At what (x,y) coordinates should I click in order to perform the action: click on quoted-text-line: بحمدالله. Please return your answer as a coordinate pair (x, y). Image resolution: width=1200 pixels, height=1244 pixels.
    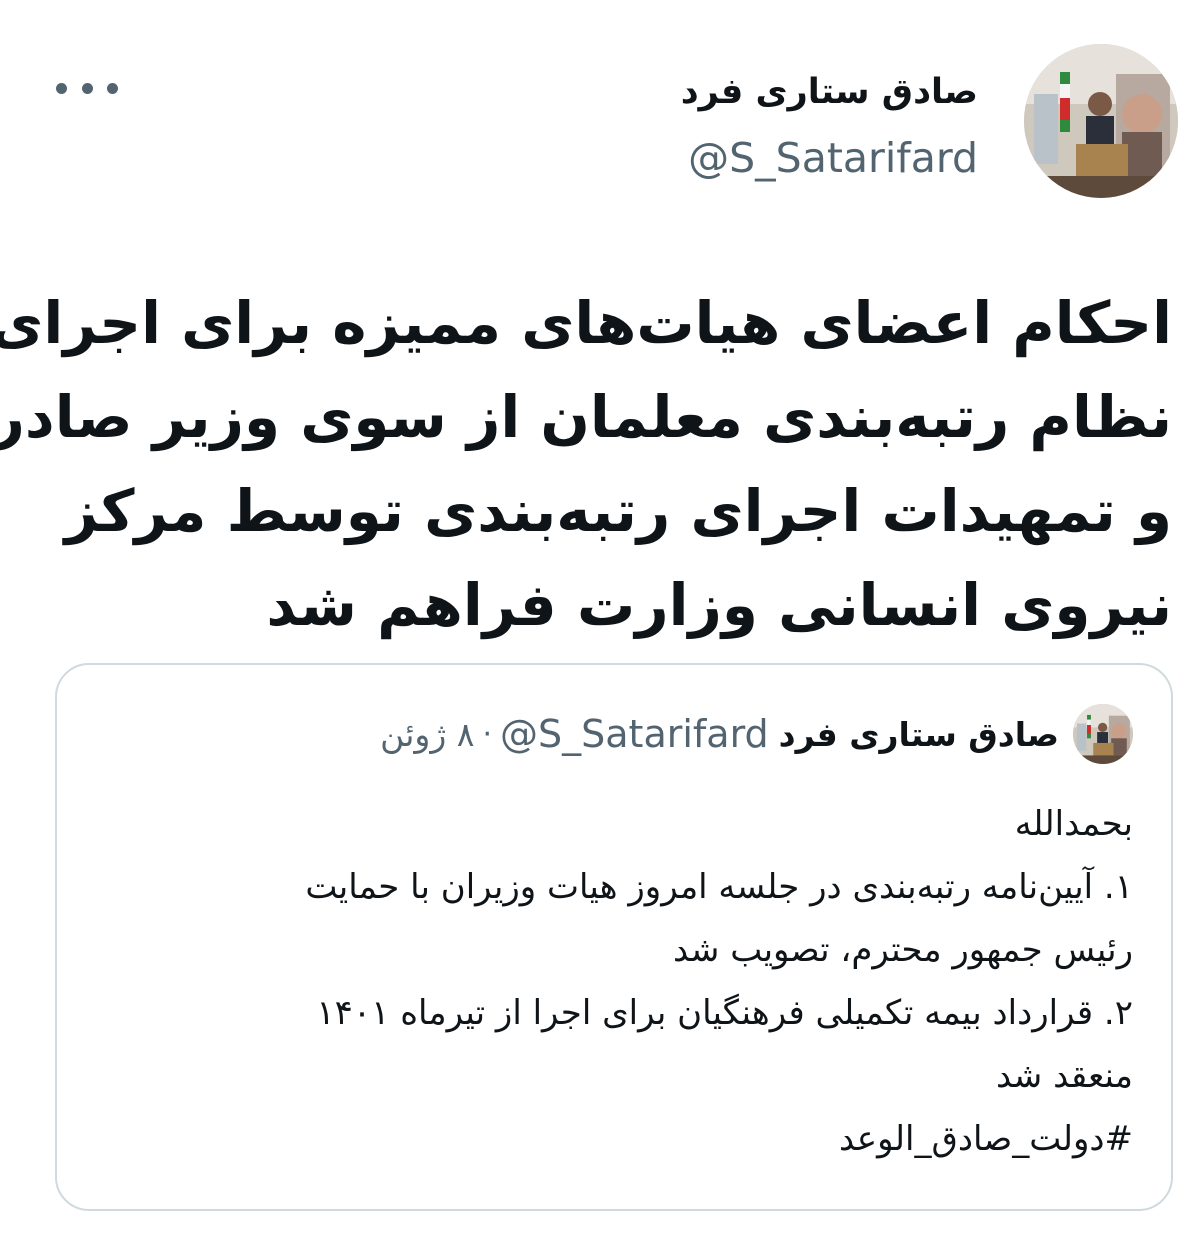
    Looking at the image, I should click on (1073, 824).